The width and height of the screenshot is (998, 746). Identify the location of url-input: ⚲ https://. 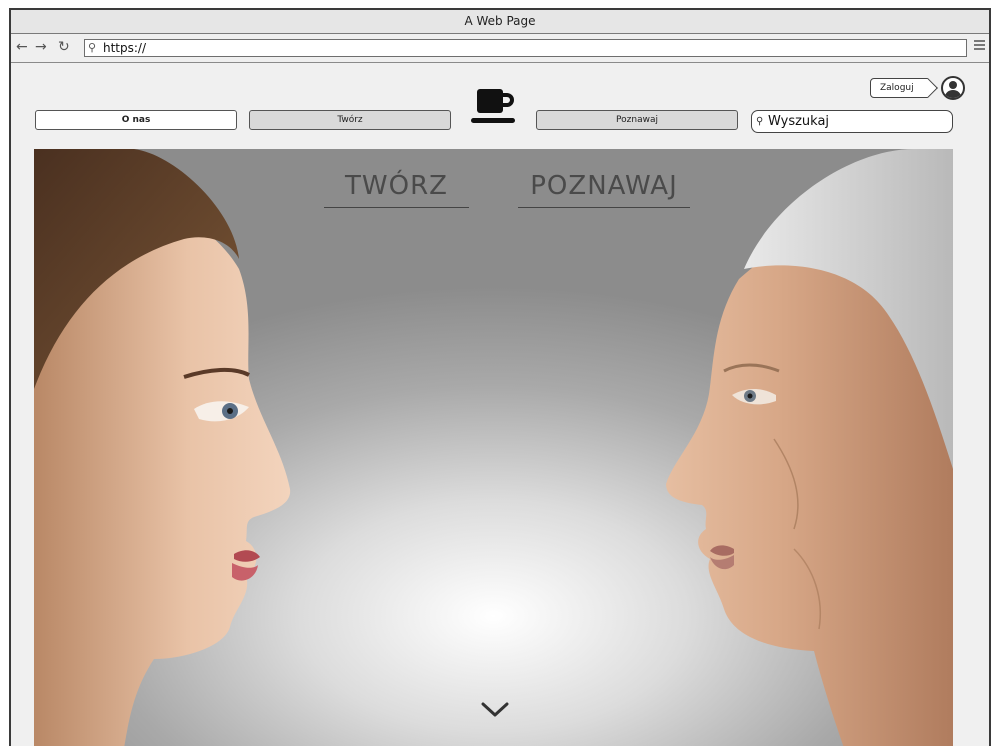
(525, 48).